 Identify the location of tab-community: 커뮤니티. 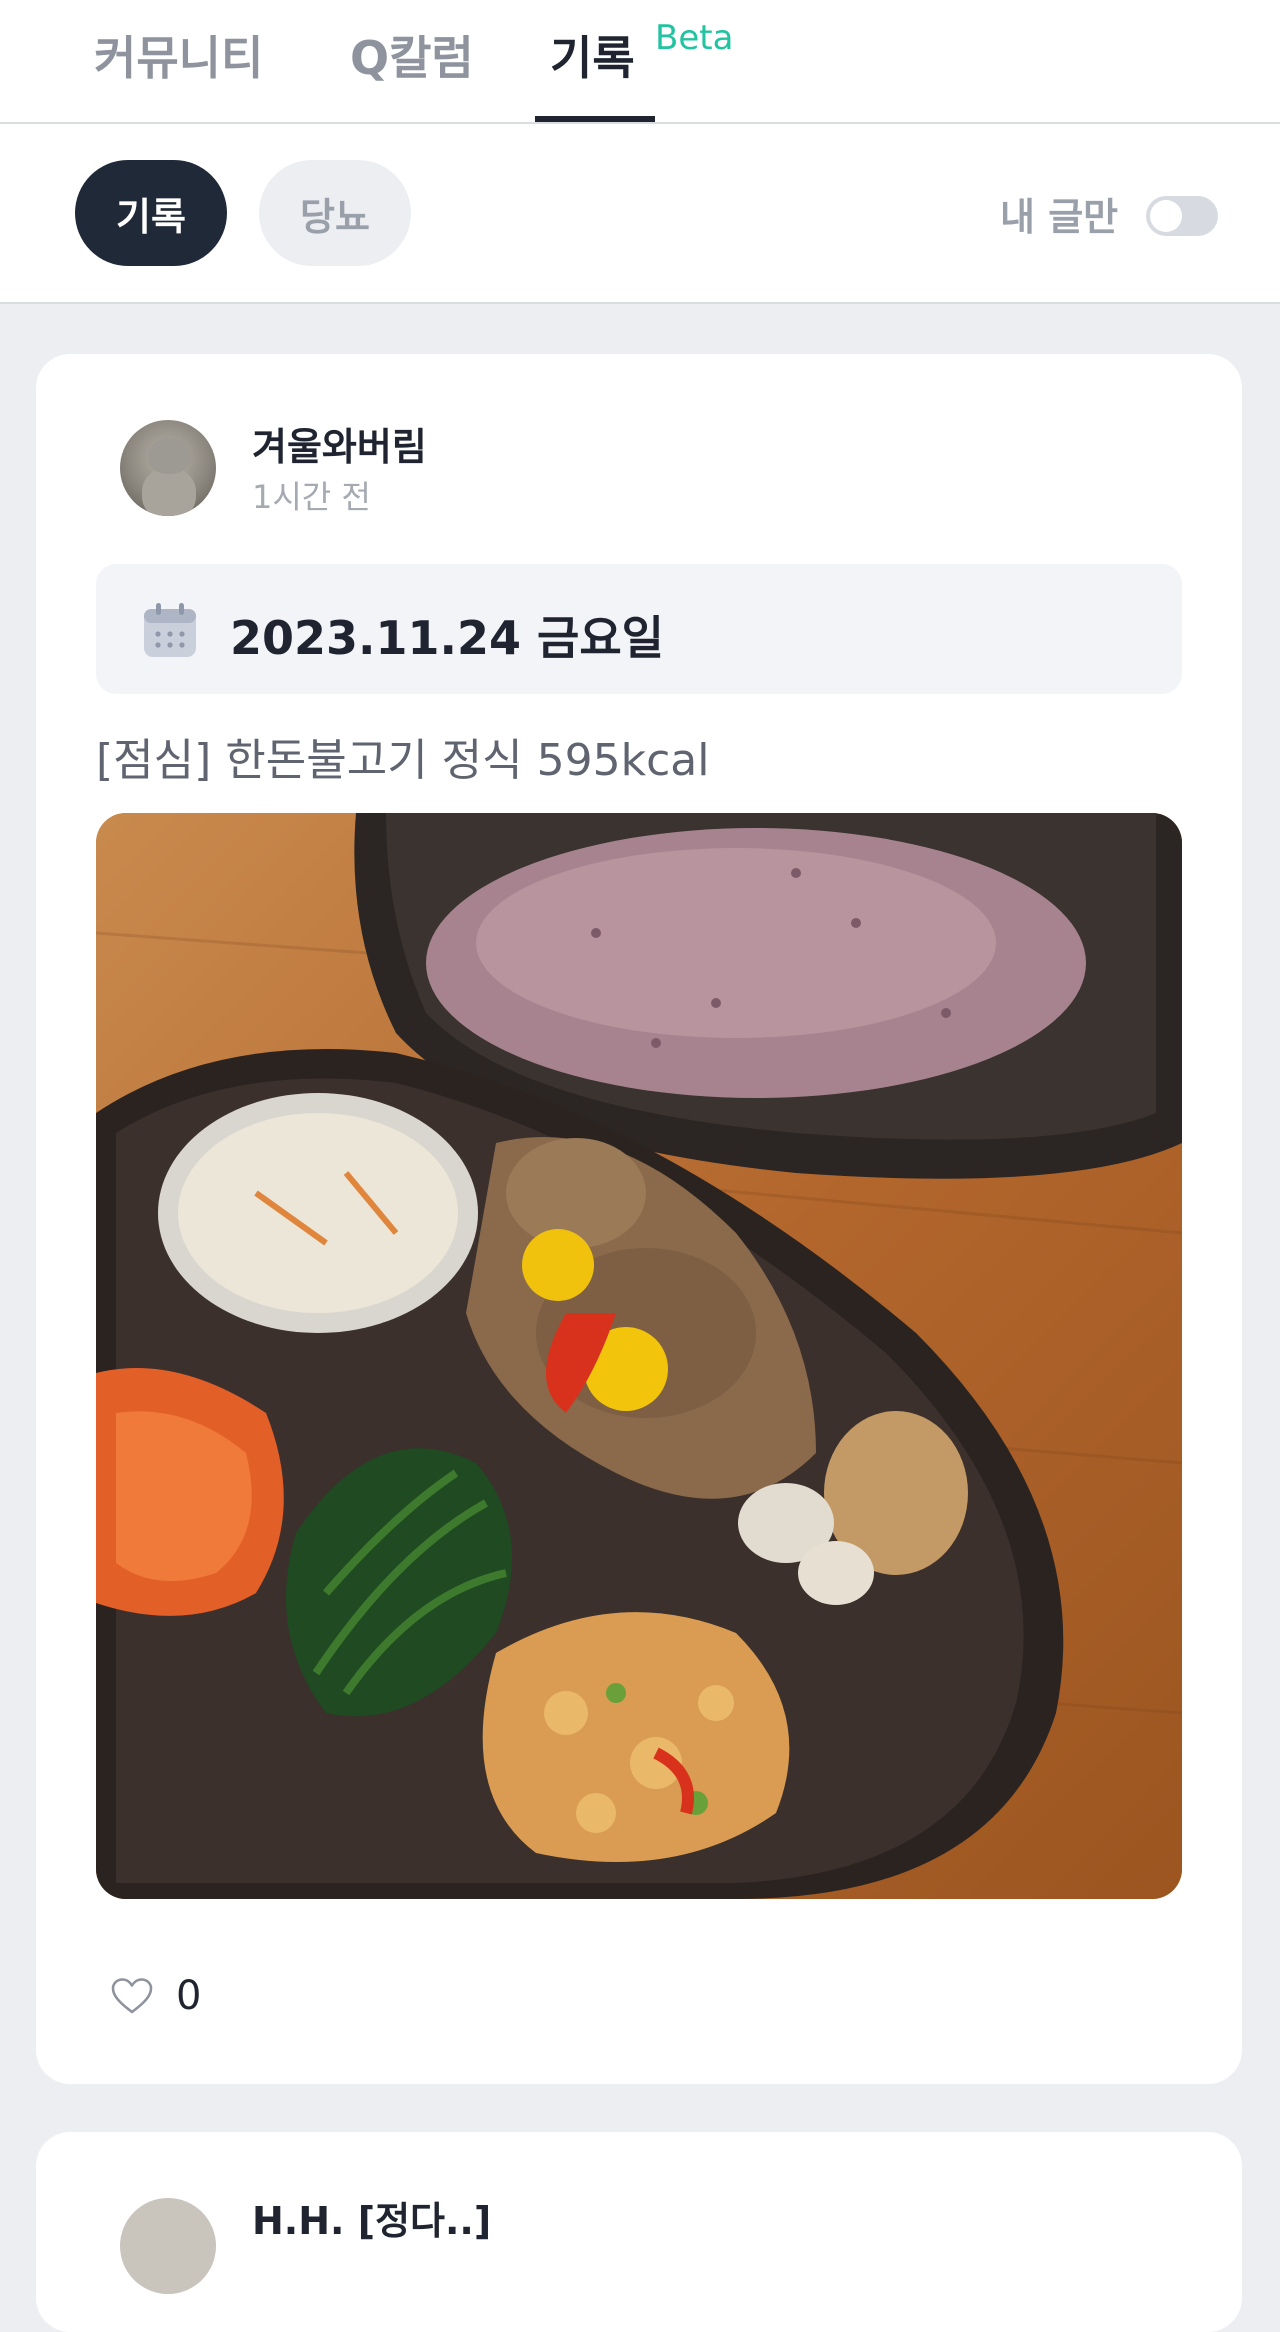
(178, 70).